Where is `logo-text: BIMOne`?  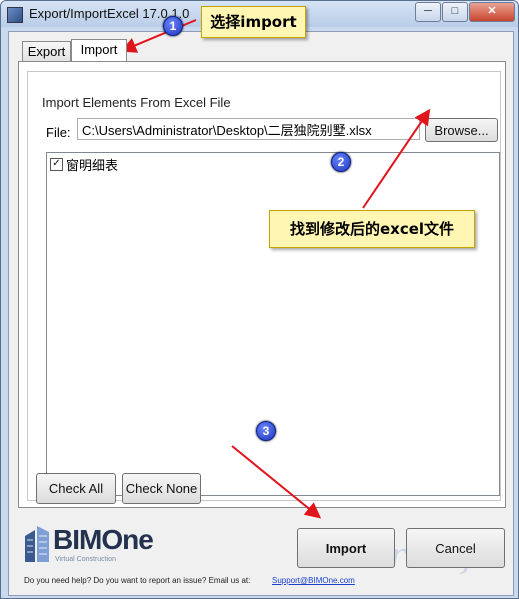
logo-text: BIMOne is located at coordinates (103, 539).